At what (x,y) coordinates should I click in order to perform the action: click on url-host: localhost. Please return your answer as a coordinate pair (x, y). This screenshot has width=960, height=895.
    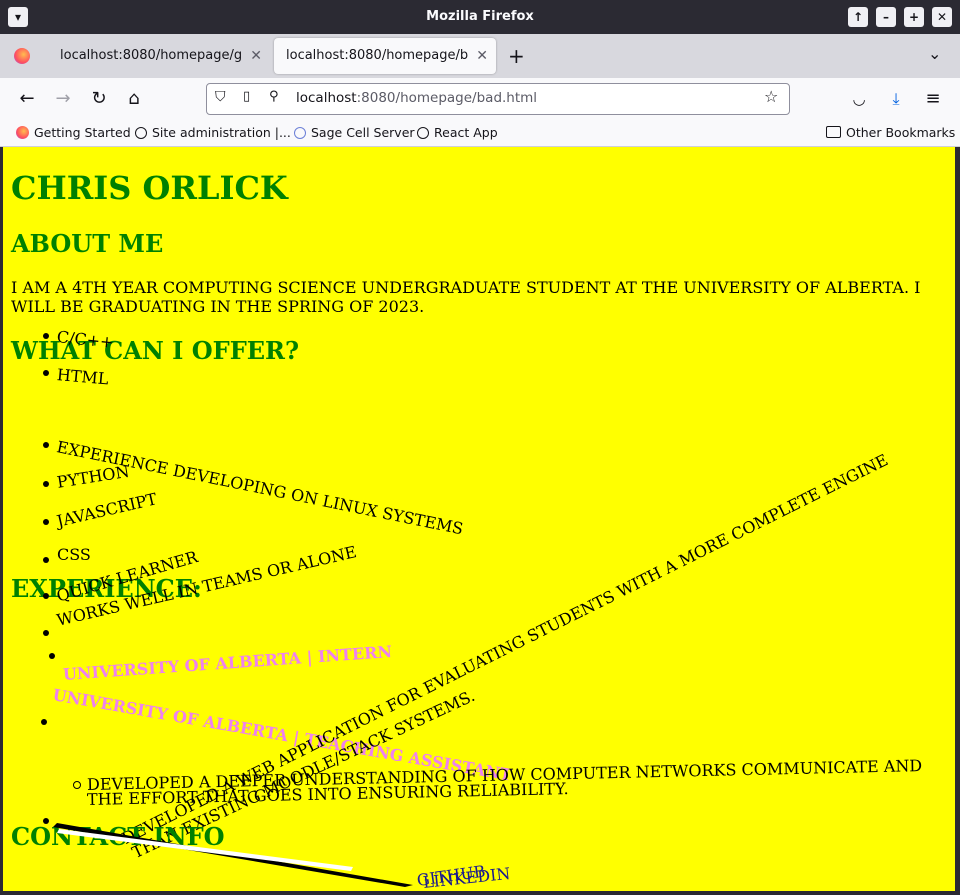
    Looking at the image, I should click on (326, 98).